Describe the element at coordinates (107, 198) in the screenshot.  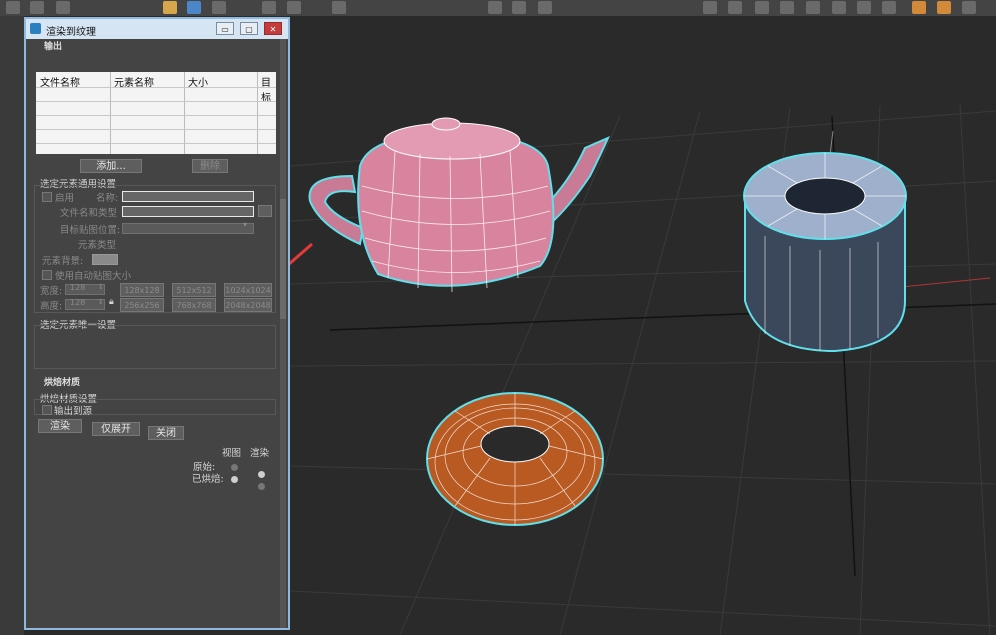
I see `name-label: 名称:` at that location.